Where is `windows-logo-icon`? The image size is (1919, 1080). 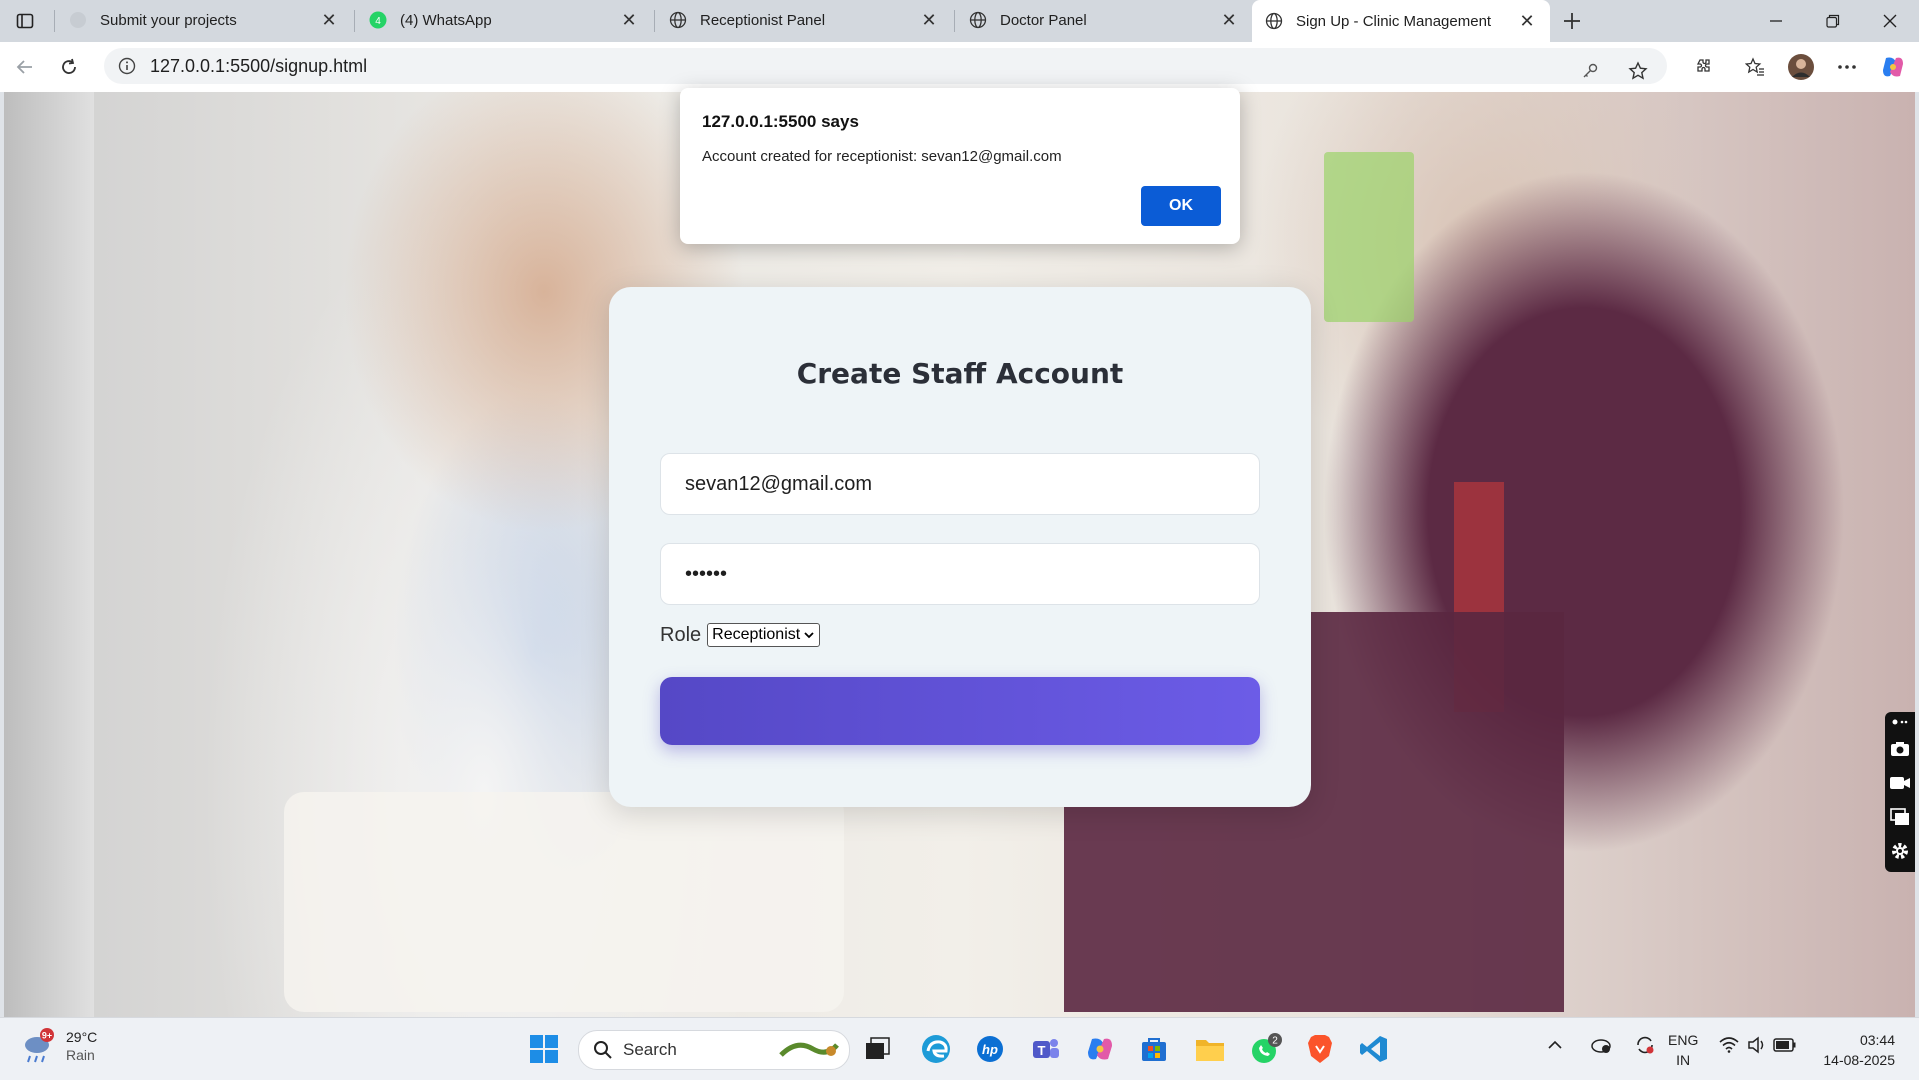 windows-logo-icon is located at coordinates (544, 1049).